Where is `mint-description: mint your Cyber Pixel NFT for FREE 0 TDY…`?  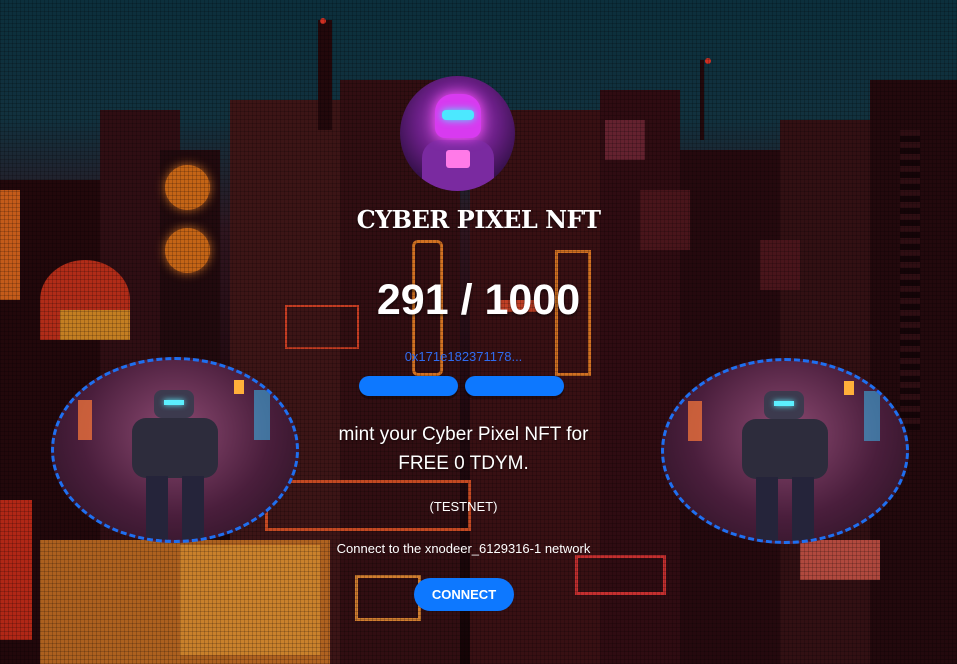 mint-description: mint your Cyber Pixel NFT for FREE 0 TDY… is located at coordinates (463, 449).